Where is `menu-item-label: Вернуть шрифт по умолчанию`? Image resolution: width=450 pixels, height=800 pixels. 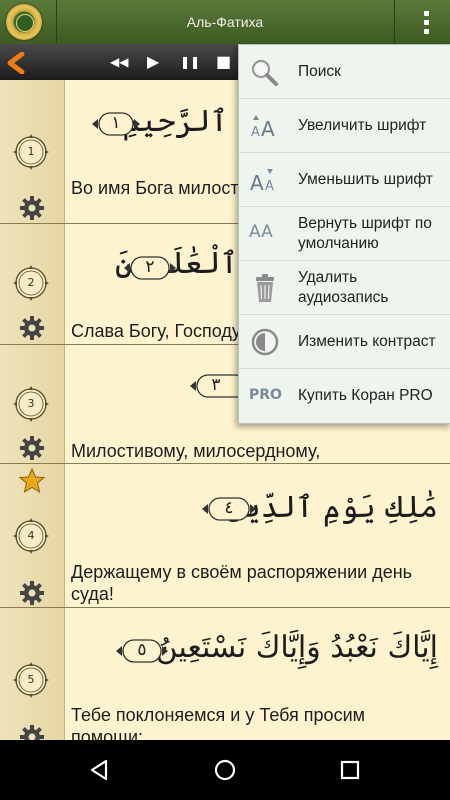
menu-item-label: Вернуть шрифт по умолчанию is located at coordinates (365, 233).